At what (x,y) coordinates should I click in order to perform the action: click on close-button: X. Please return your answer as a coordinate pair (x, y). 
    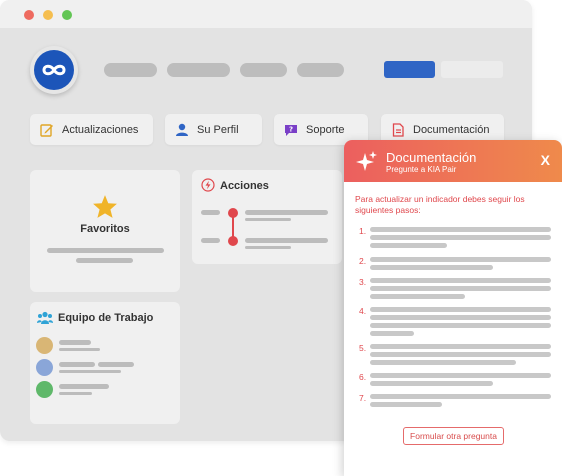
    Looking at the image, I should click on (545, 160).